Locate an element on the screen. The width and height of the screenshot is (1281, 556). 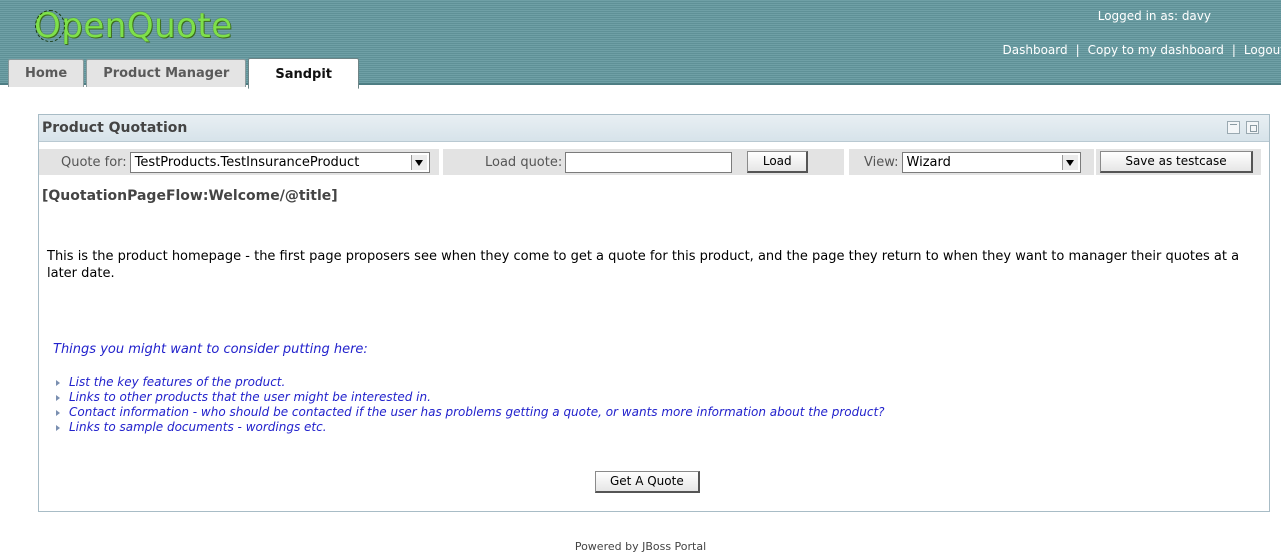
view-select: Wizard is located at coordinates (991, 162).